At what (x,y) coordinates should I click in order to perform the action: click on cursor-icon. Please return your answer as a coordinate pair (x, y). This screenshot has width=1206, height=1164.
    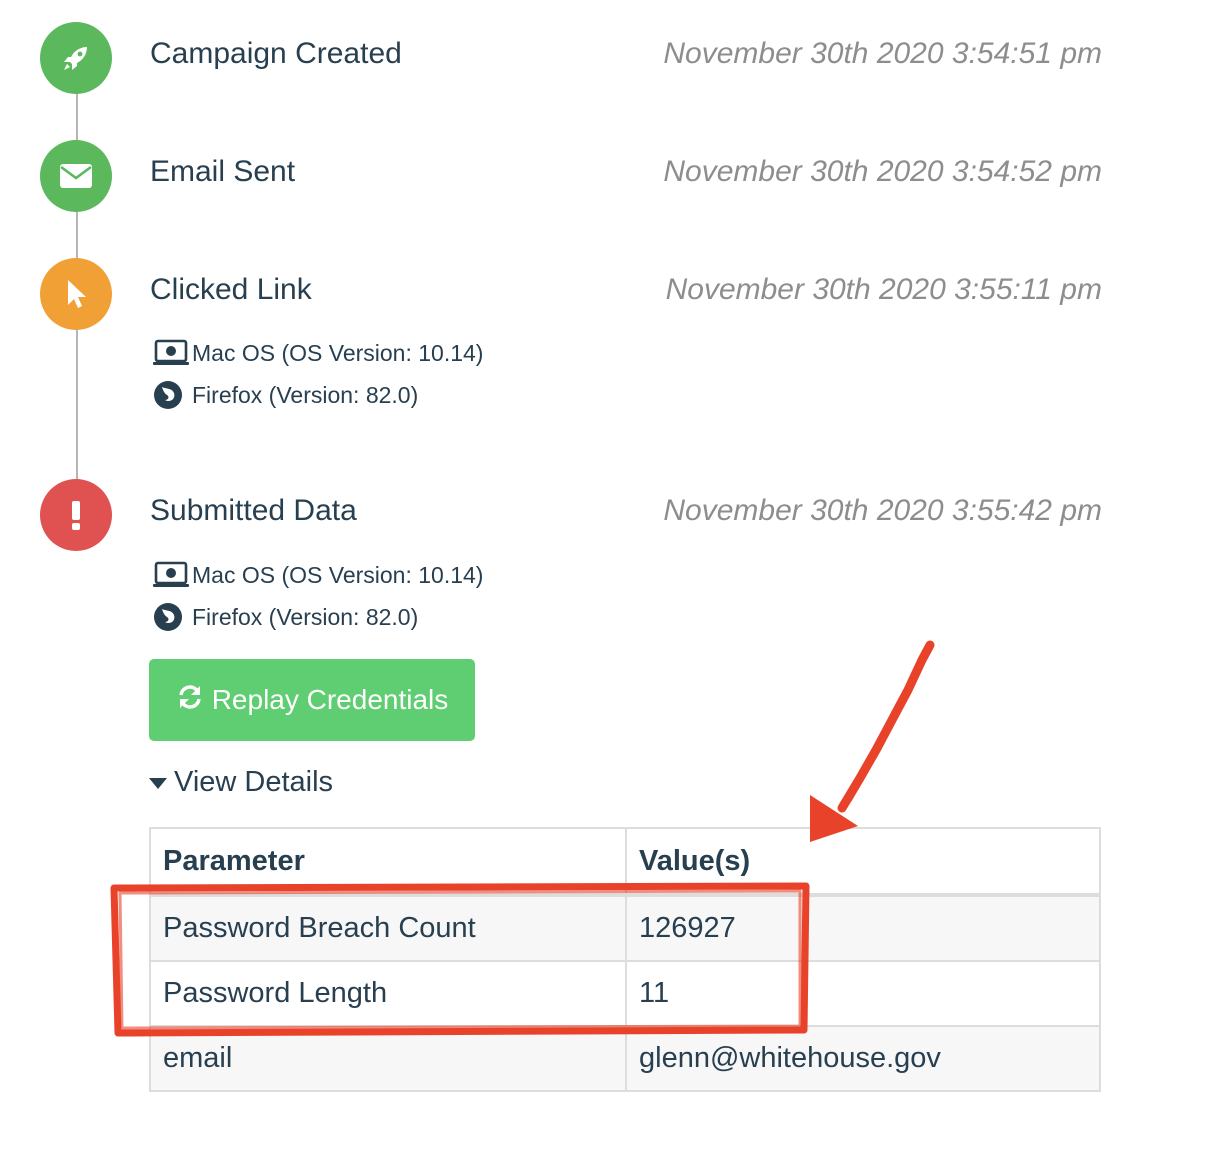
    Looking at the image, I should click on (76, 294).